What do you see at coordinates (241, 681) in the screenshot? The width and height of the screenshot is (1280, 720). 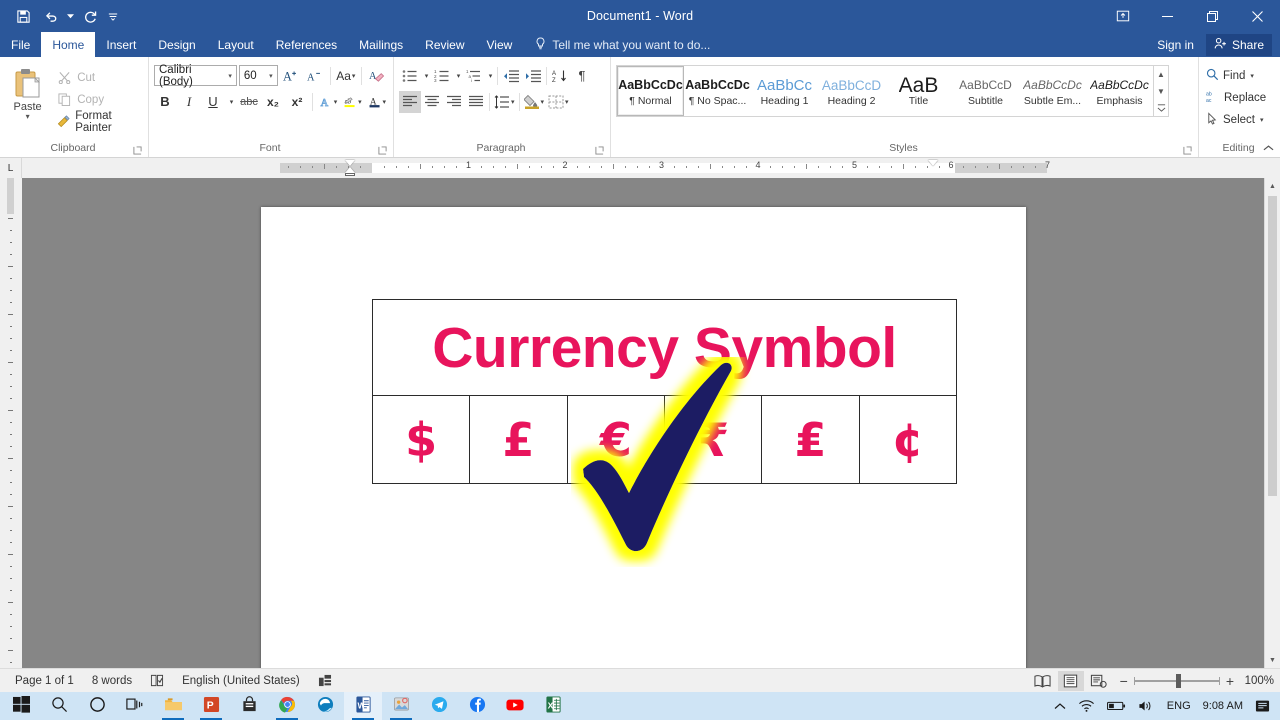 I see `language-indicator: English (United States)` at bounding box center [241, 681].